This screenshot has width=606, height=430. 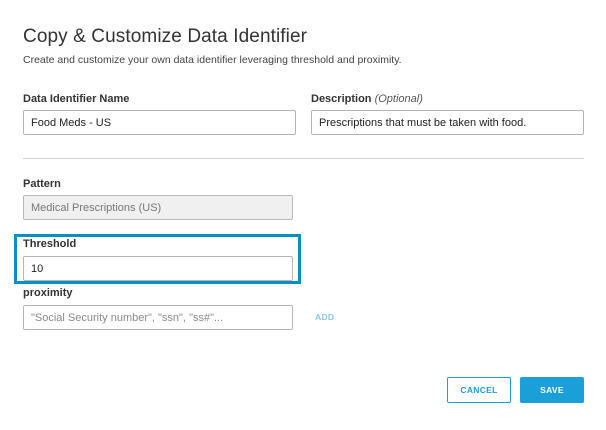 What do you see at coordinates (159, 122) in the screenshot?
I see `data-identifier-name-input` at bounding box center [159, 122].